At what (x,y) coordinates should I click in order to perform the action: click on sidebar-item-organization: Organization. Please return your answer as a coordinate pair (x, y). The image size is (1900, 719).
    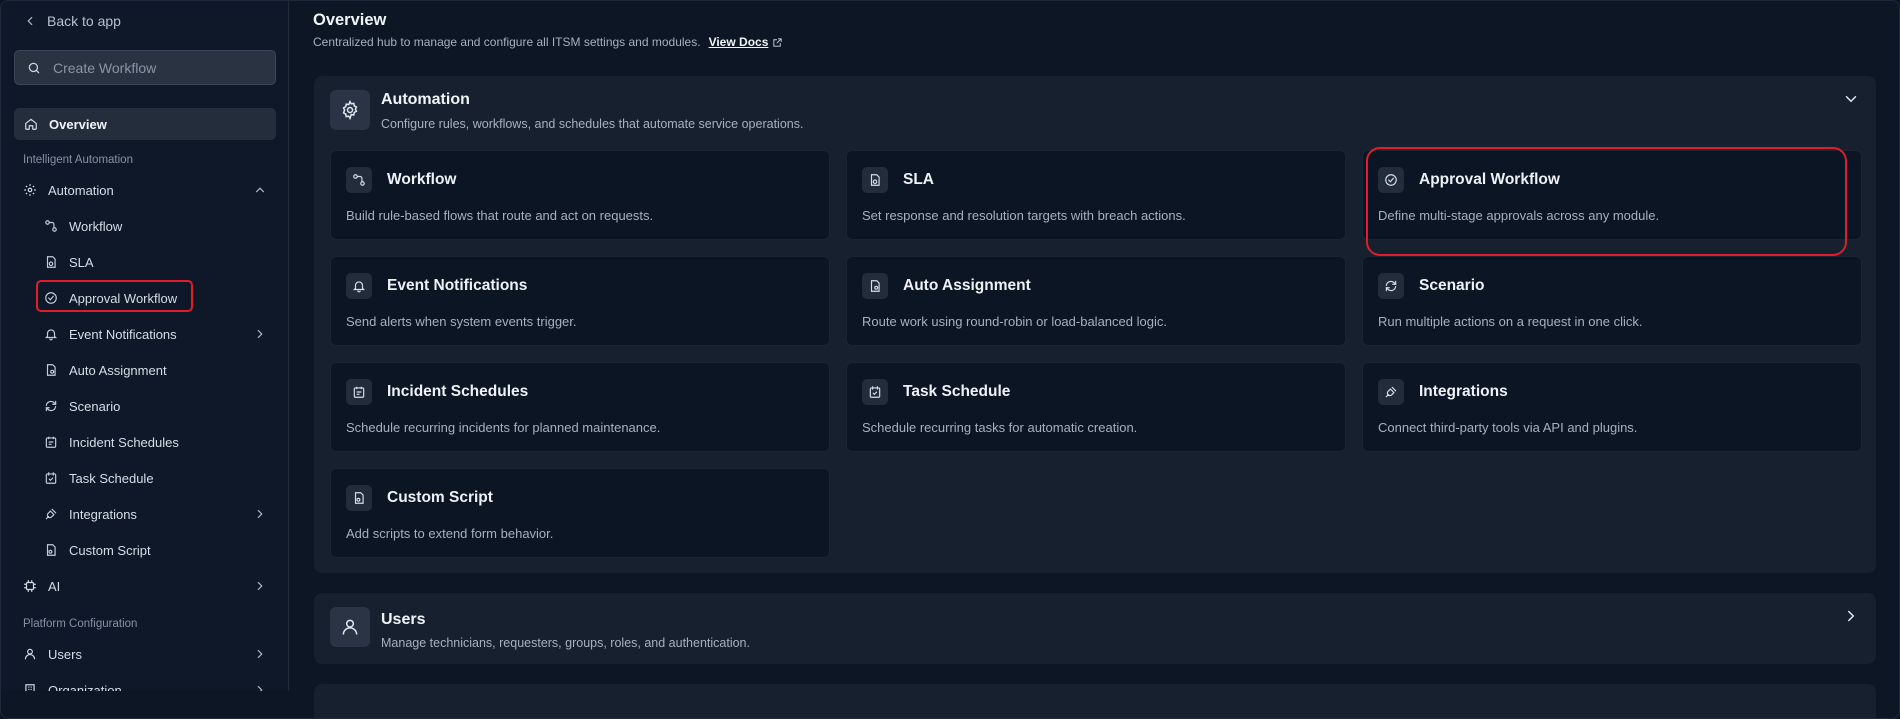
    Looking at the image, I should click on (145, 683).